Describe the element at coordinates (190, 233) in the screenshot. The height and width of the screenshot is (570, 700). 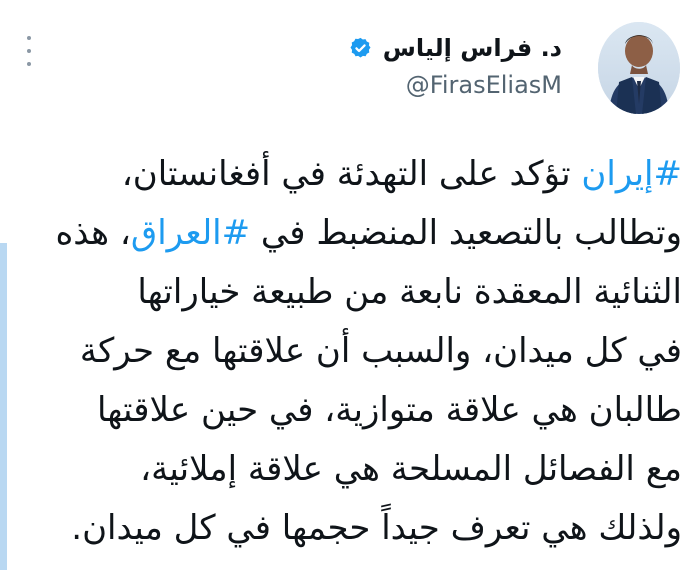
I see `hashtag-iraq: #العراق` at that location.